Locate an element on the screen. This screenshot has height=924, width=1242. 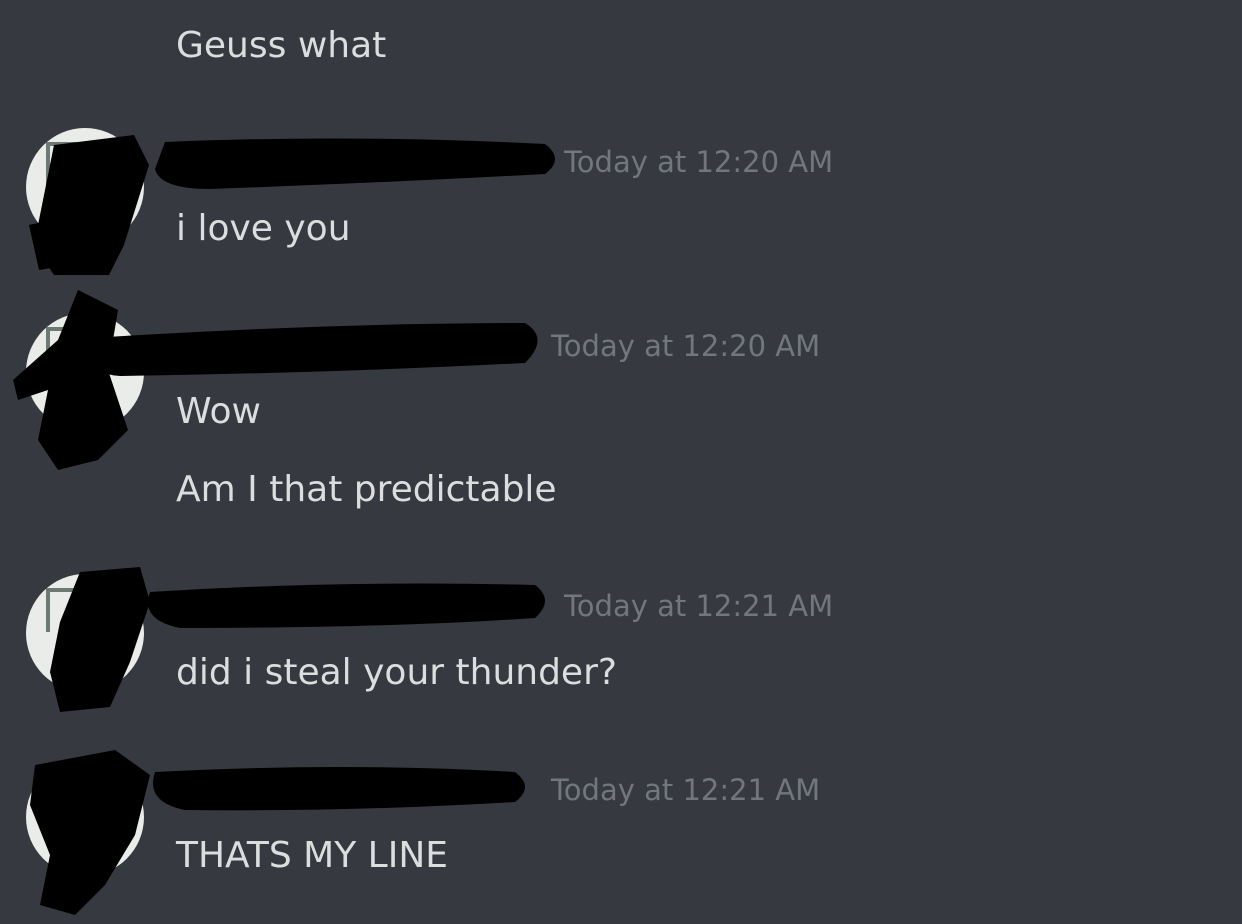
message-text: THATS MY LINE is located at coordinates (312, 855).